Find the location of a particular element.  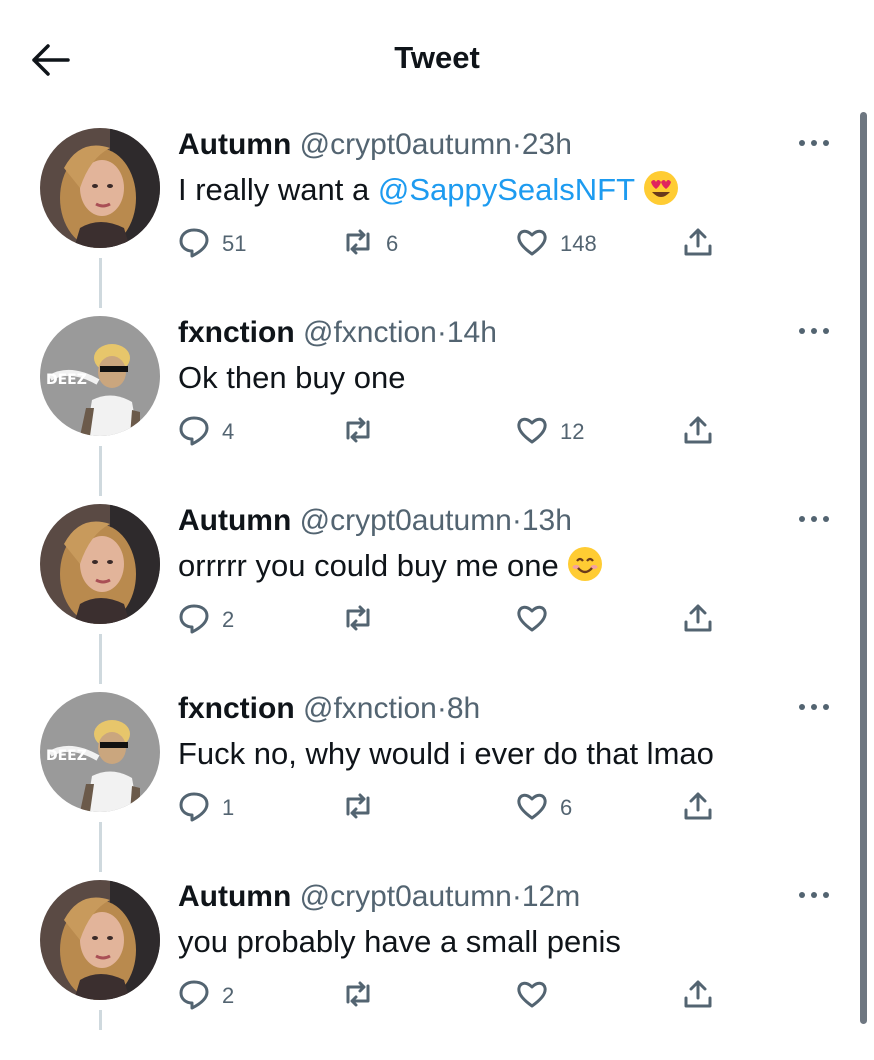

tweet-body: I really want a is located at coordinates (278, 189).